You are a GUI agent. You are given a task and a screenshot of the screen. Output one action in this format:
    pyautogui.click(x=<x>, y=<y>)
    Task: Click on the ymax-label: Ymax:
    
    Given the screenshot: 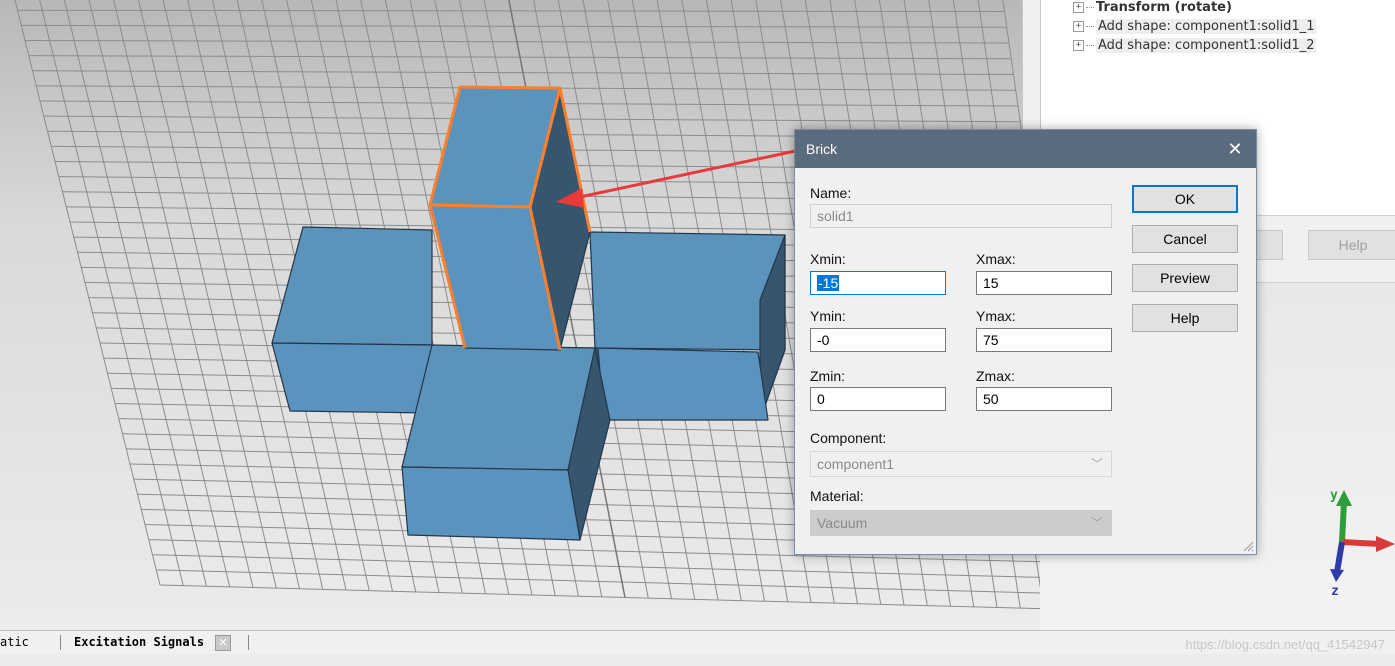 What is the action you would take?
    pyautogui.click(x=996, y=316)
    